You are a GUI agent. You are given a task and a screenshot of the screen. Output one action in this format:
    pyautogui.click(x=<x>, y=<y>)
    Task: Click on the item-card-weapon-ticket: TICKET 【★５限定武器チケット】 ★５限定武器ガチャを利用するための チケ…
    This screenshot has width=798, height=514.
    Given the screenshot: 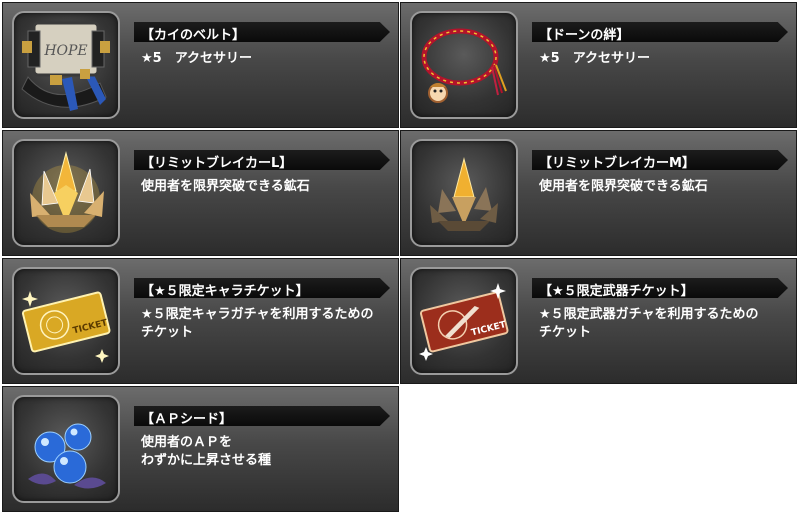 What is the action you would take?
    pyautogui.click(x=598, y=321)
    